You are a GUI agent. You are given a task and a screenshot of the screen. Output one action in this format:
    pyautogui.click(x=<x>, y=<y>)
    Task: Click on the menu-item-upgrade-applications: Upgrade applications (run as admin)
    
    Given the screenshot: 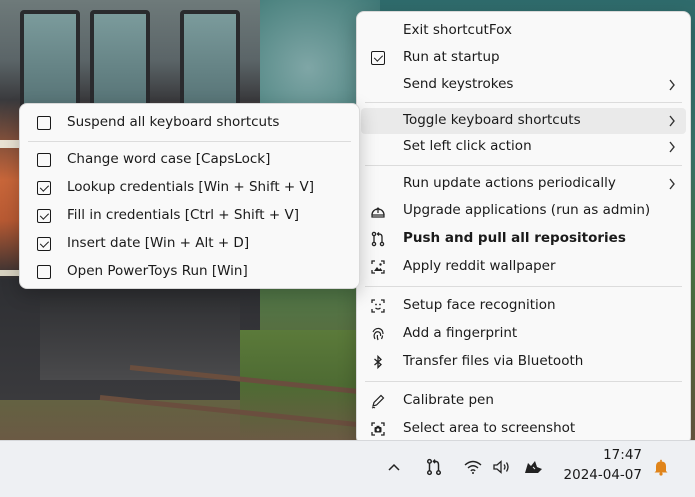 What is the action you would take?
    pyautogui.click(x=523, y=211)
    